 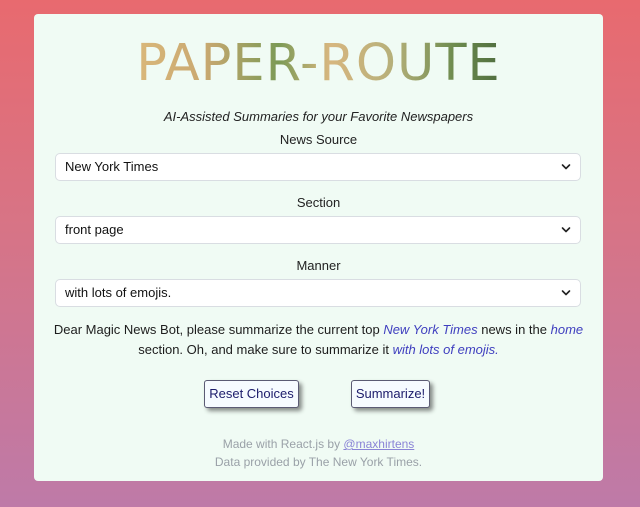 I want to click on news-source-select: New York Times, so click(x=318, y=167).